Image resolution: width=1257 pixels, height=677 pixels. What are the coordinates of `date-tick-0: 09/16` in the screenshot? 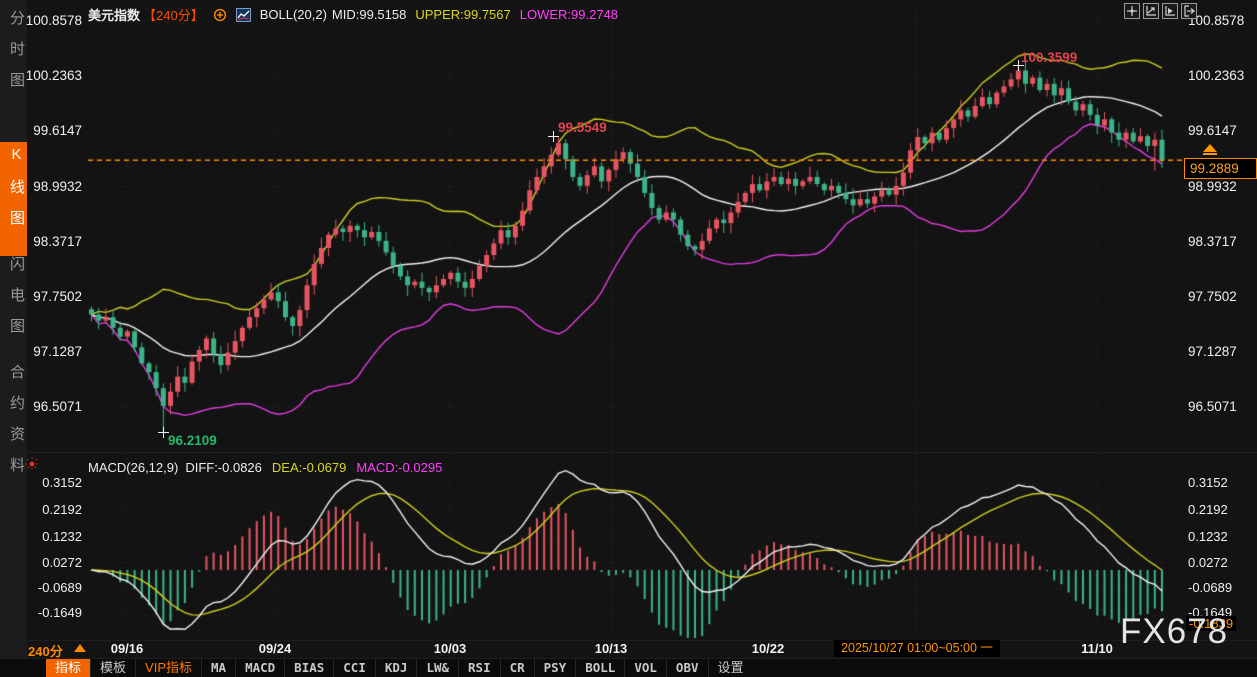 It's located at (127, 648).